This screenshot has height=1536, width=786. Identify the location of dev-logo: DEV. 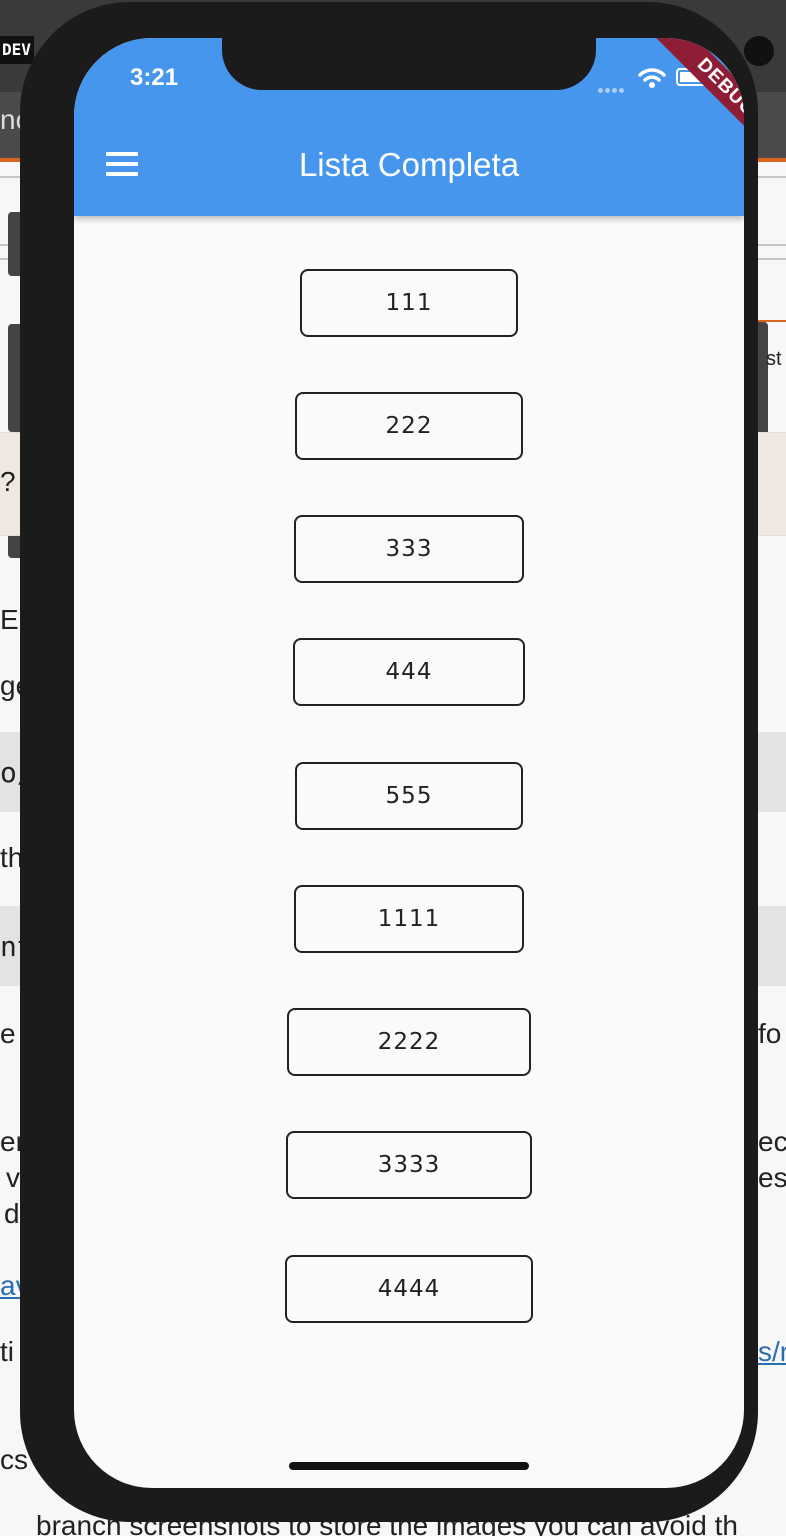
(17, 50).